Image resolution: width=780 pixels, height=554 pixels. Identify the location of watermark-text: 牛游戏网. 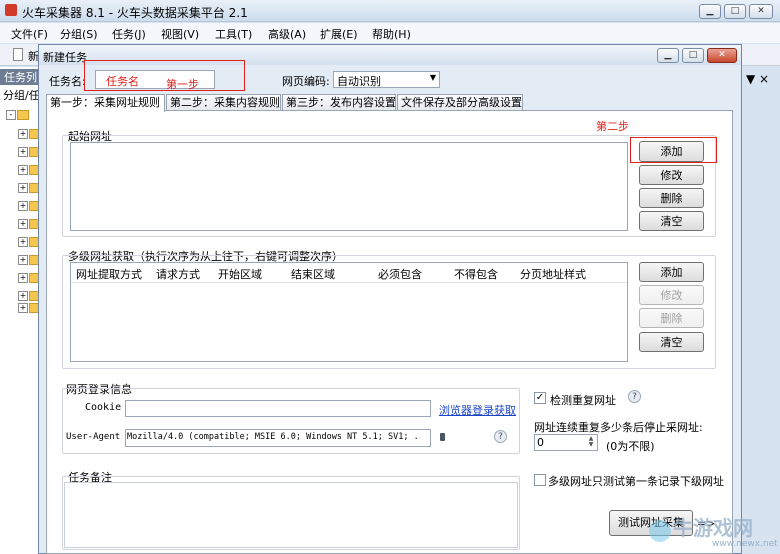
(713, 528).